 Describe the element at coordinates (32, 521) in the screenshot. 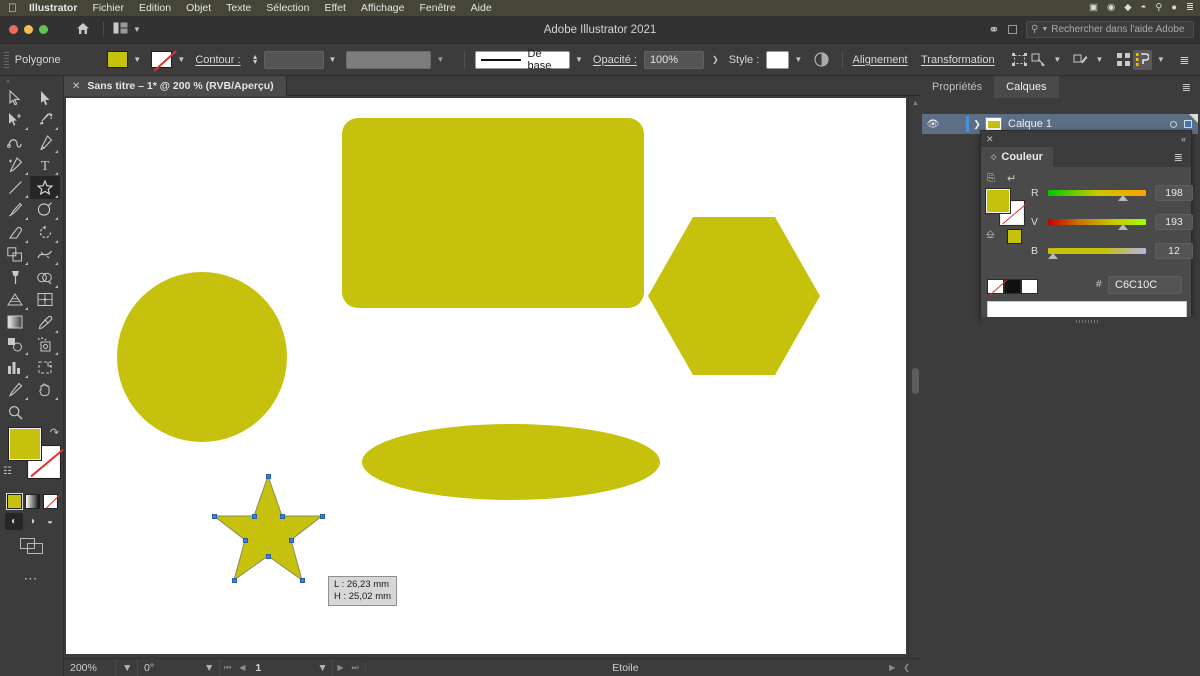

I see `draw-behind-button: ◑` at that location.